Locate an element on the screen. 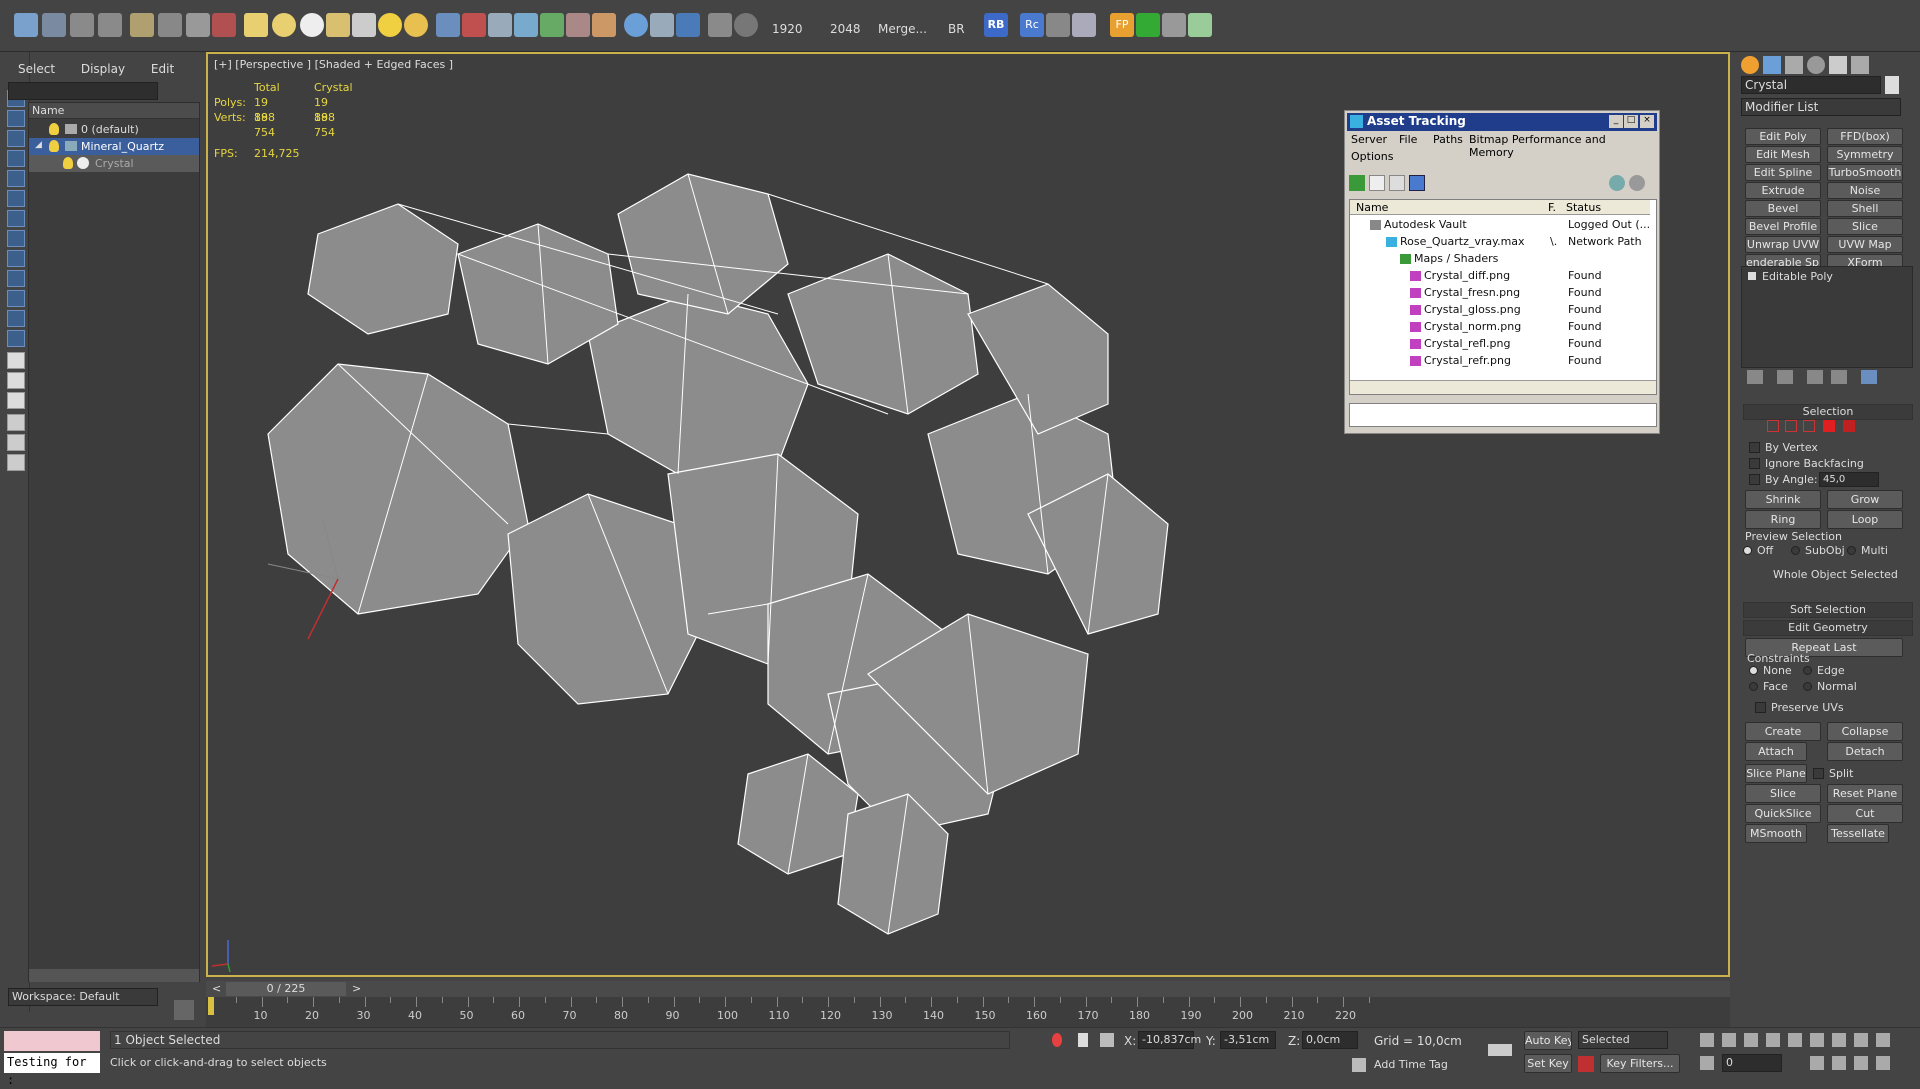 This screenshot has width=1920, height=1089. zoom-extents-all-icon is located at coordinates (1883, 1040).